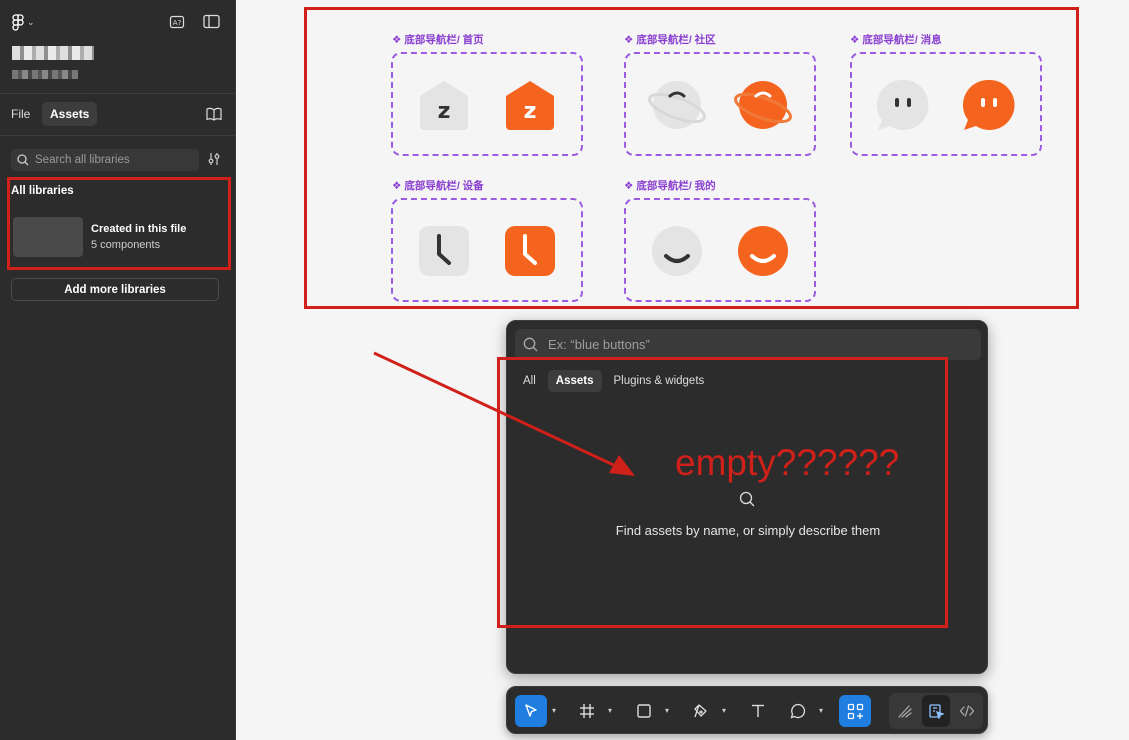 The width and height of the screenshot is (1129, 740). I want to click on draw-scribble-icon, so click(905, 711).